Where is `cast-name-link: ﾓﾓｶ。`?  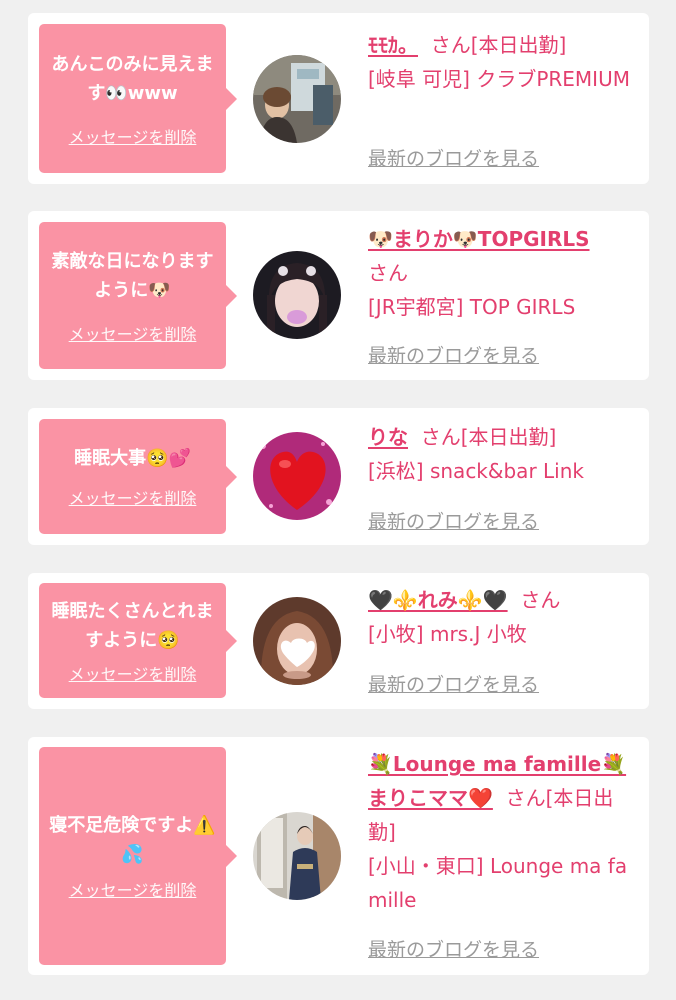
cast-name-link: ﾓﾓｶ。 is located at coordinates (393, 45).